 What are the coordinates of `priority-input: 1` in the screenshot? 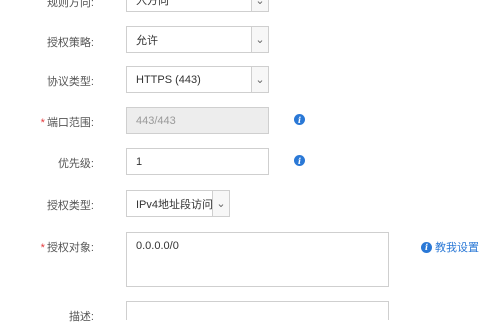 It's located at (197, 161).